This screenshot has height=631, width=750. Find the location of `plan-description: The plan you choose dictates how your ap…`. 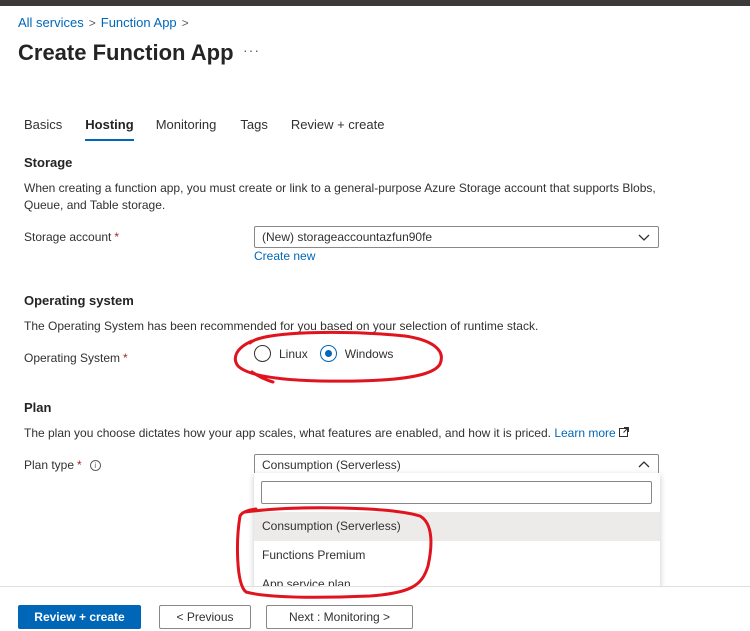

plan-description: The plan you choose dictates how your ap… is located at coordinates (354, 433).